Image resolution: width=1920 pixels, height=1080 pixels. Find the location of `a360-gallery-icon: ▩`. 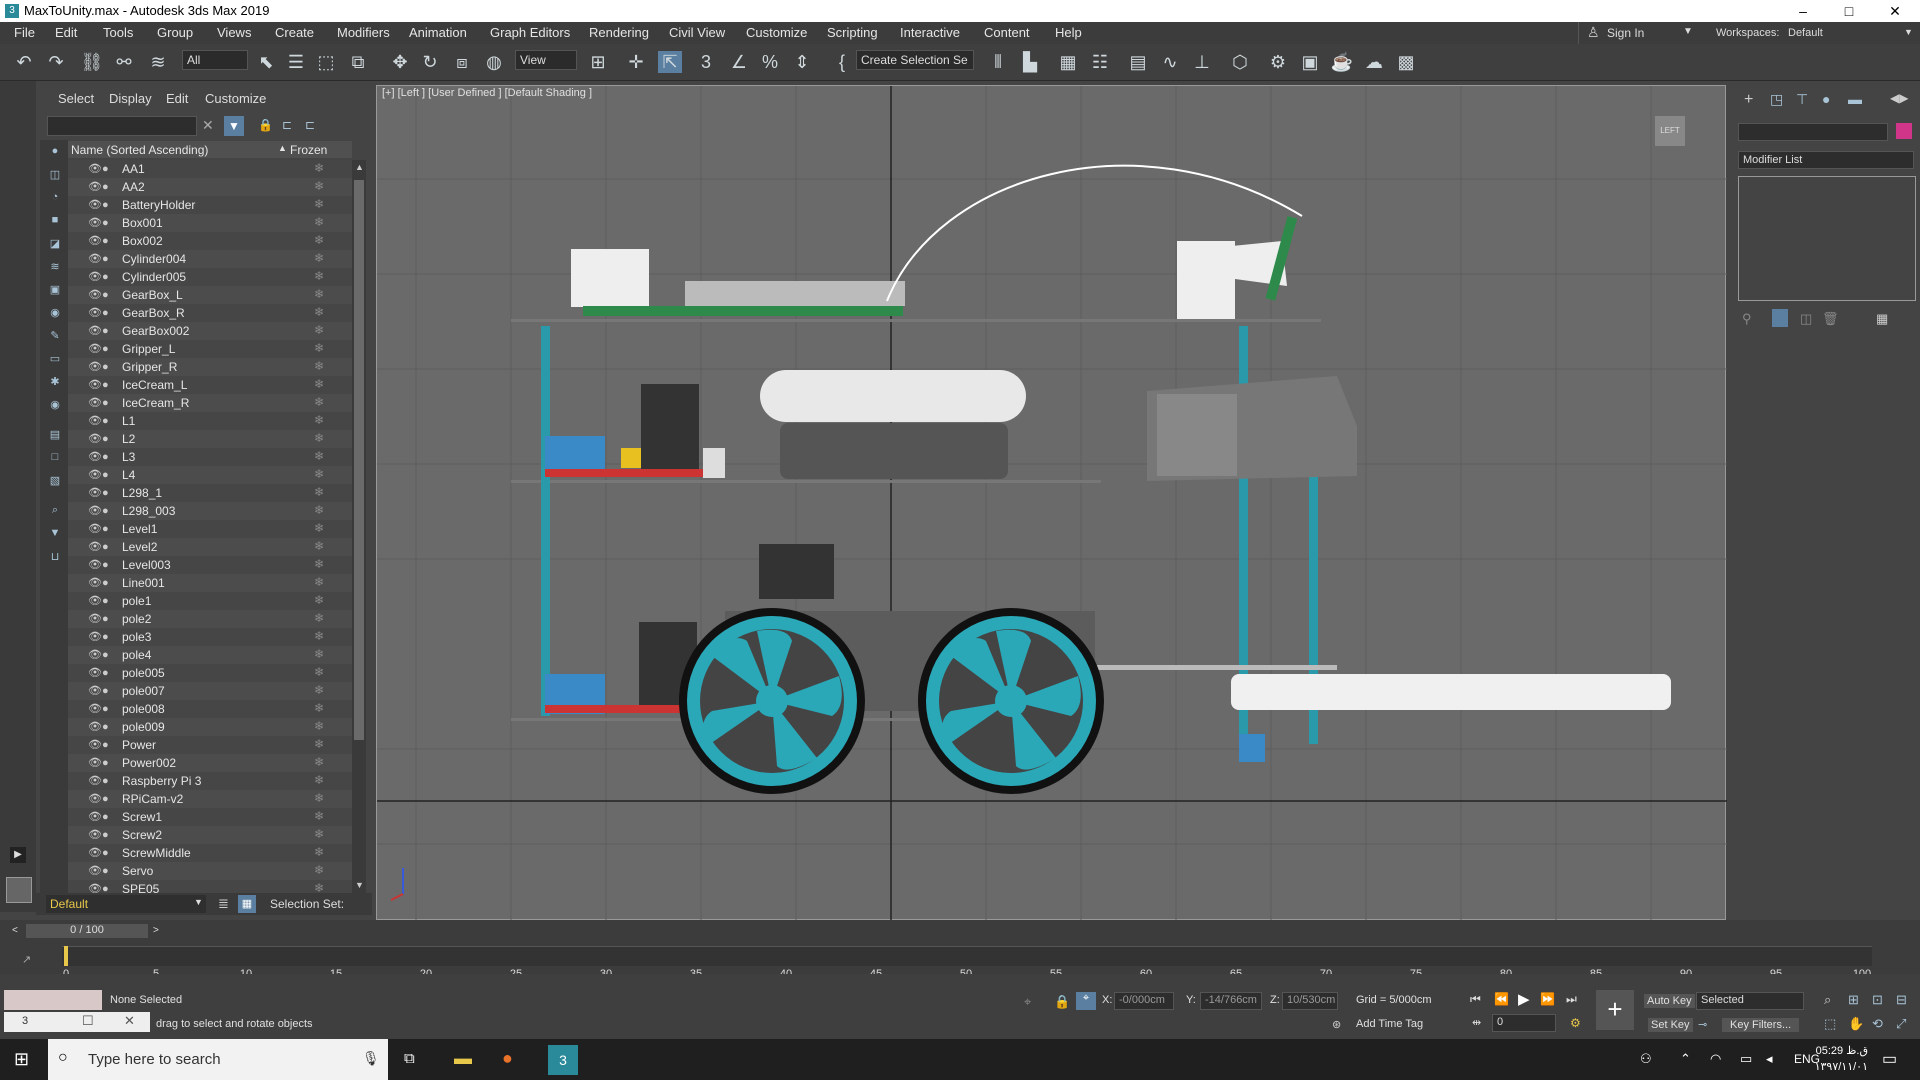

a360-gallery-icon: ▩ is located at coordinates (1406, 62).